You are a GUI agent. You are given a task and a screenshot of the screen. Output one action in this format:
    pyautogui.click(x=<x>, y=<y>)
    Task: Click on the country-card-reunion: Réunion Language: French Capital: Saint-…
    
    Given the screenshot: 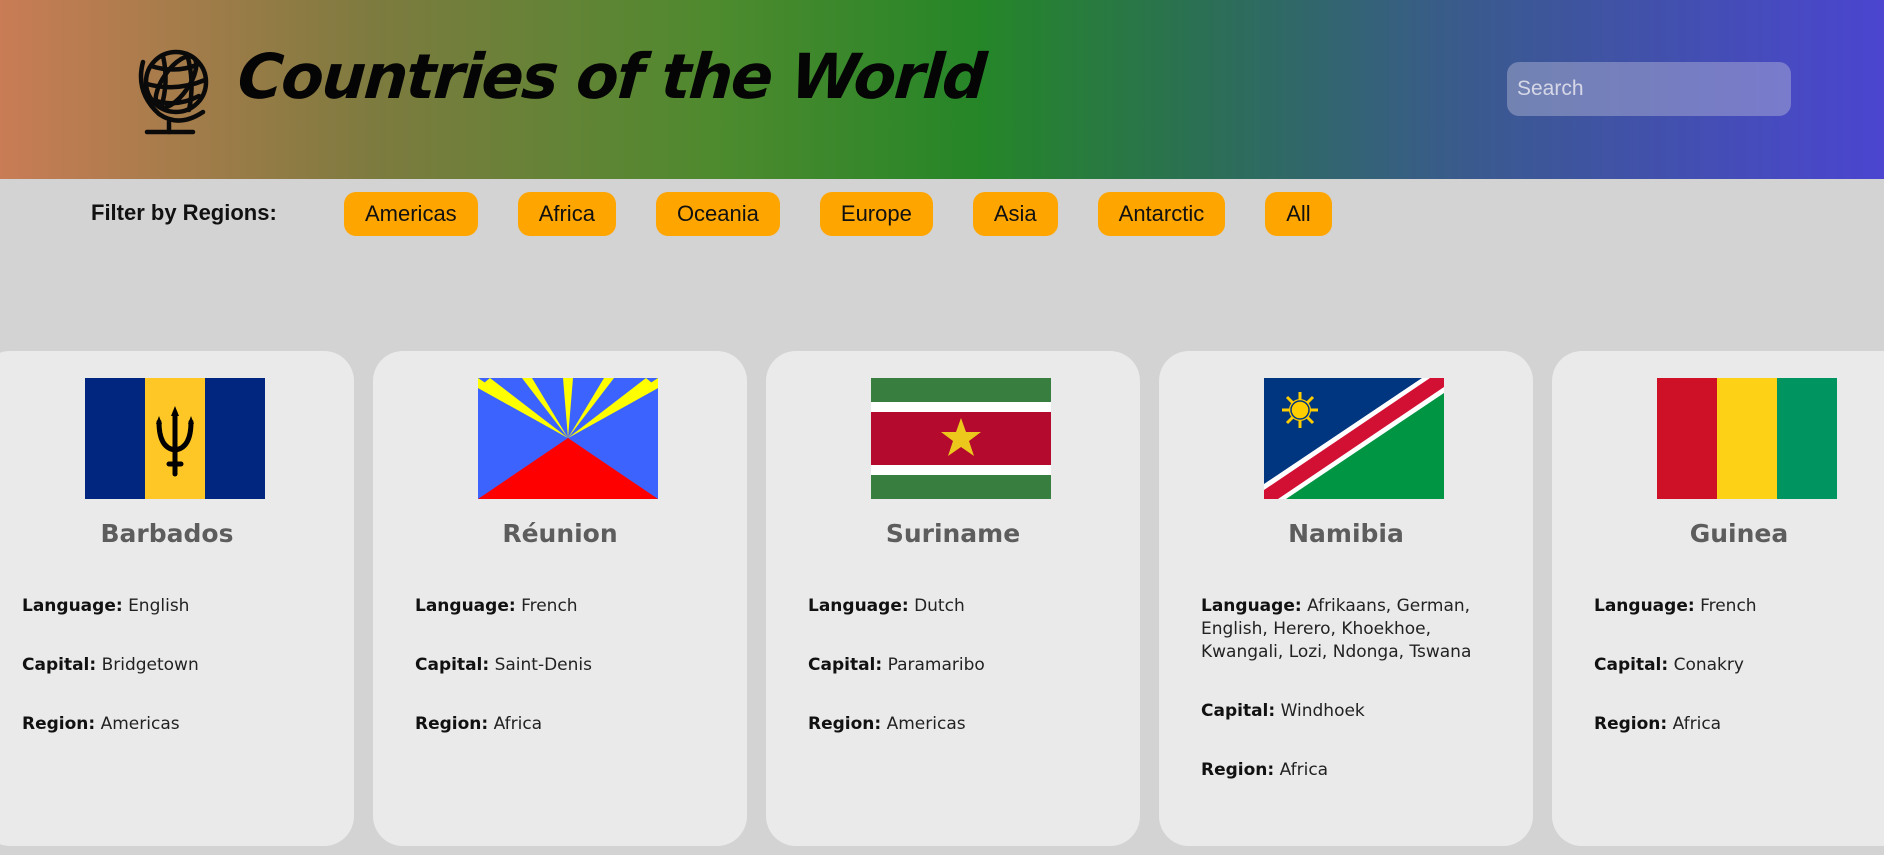 What is the action you would take?
    pyautogui.click(x=560, y=598)
    